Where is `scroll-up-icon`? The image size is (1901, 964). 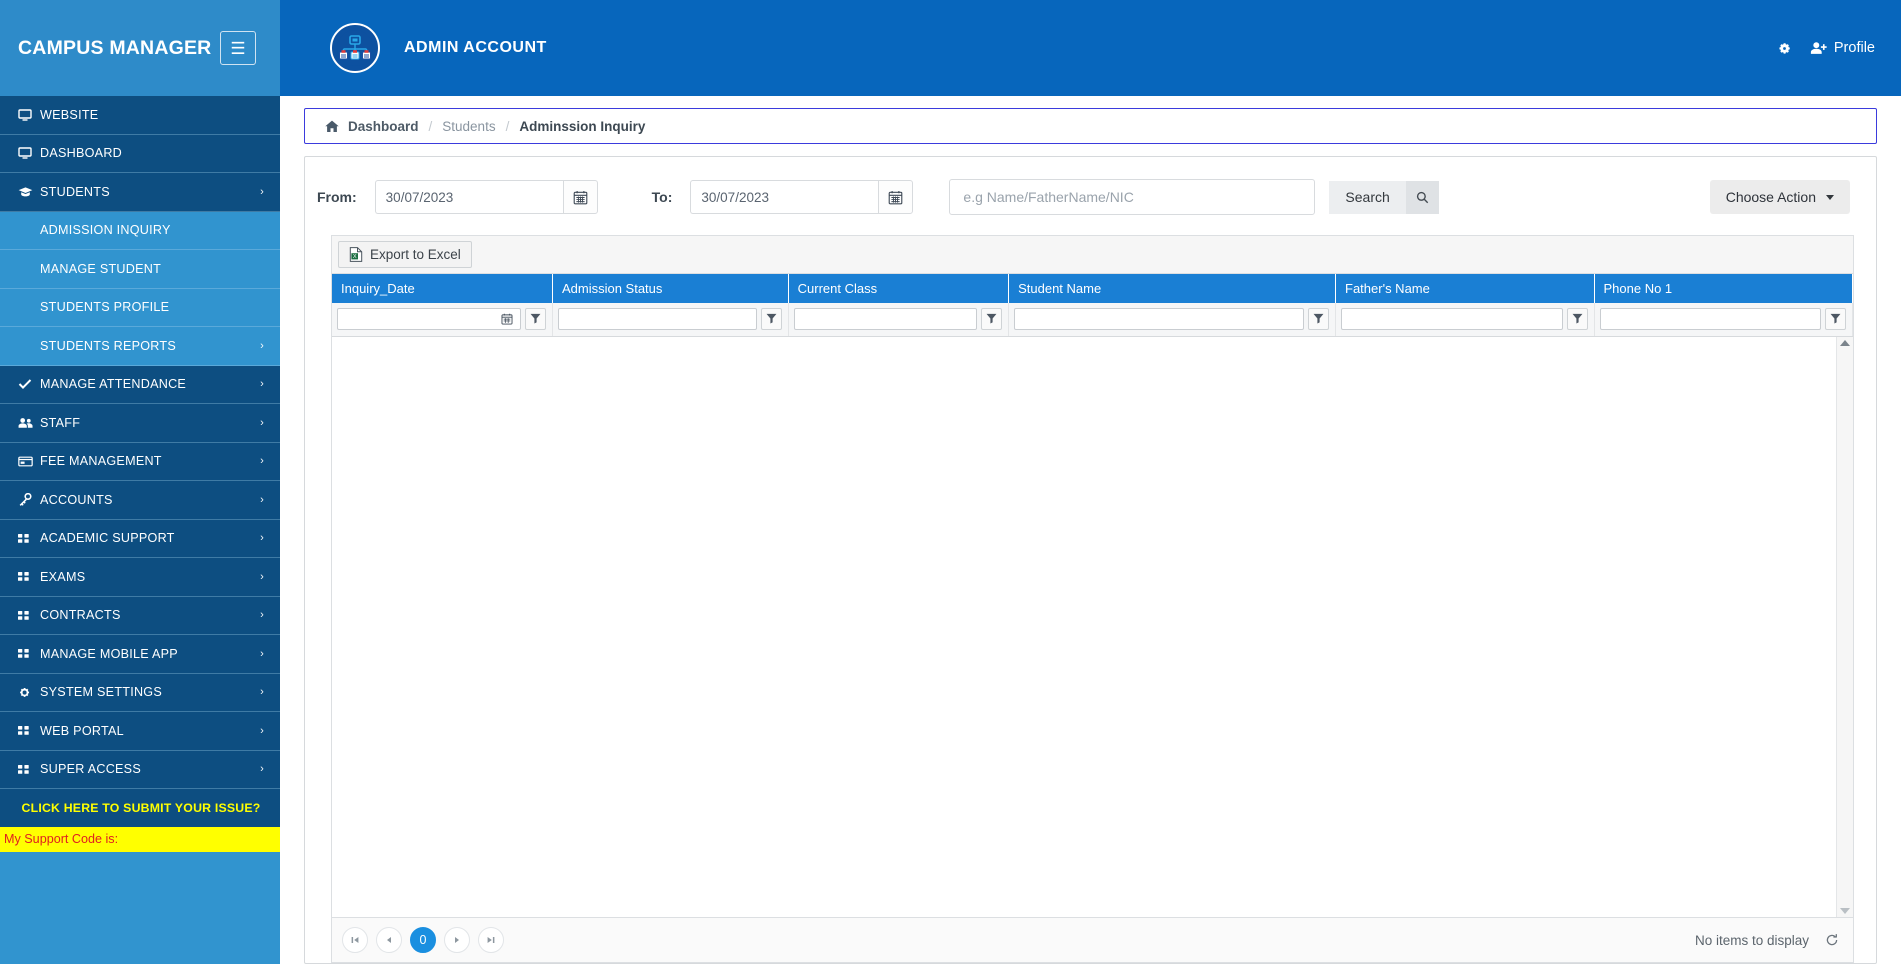 scroll-up-icon is located at coordinates (1845, 342).